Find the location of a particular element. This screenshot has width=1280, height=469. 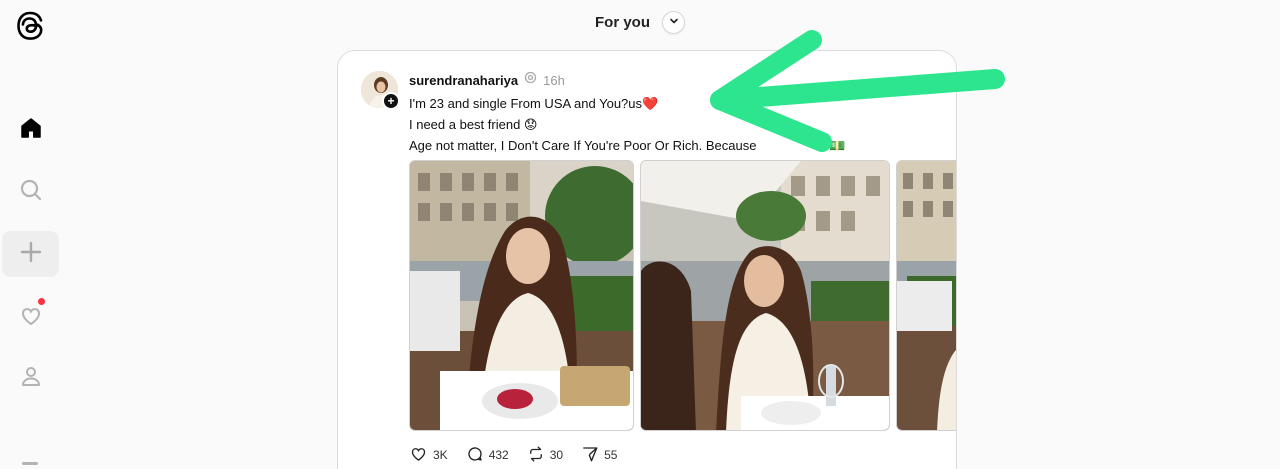

reply-button: 432 is located at coordinates (487, 455).